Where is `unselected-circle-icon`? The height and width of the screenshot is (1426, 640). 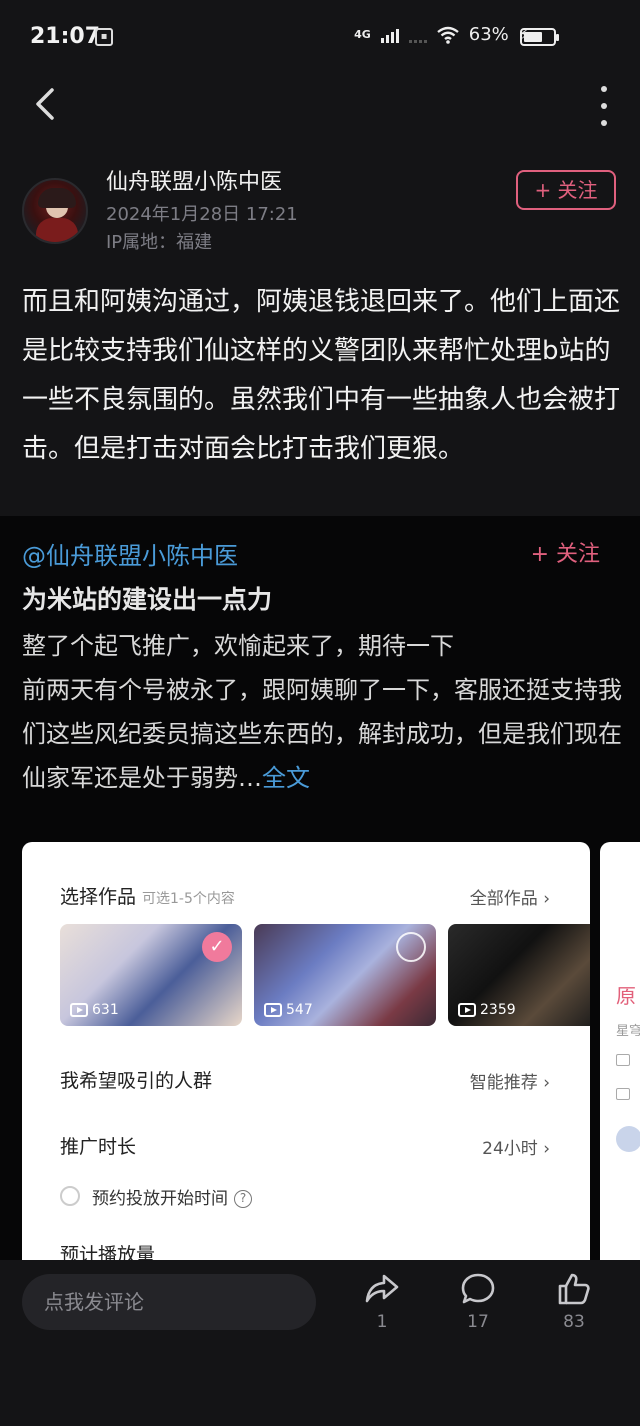 unselected-circle-icon is located at coordinates (411, 947).